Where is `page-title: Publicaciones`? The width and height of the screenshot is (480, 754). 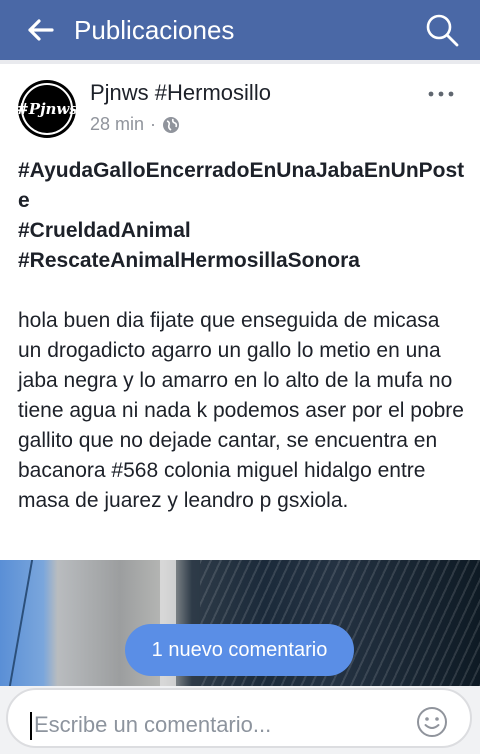 page-title: Publicaciones is located at coordinates (154, 29).